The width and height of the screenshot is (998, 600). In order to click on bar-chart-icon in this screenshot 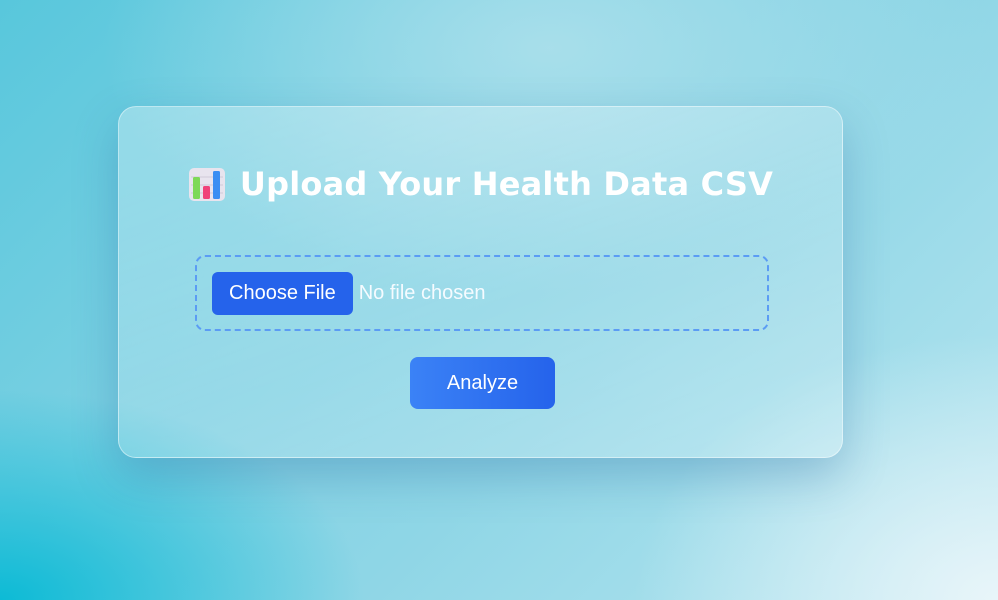, I will do `click(206, 184)`.